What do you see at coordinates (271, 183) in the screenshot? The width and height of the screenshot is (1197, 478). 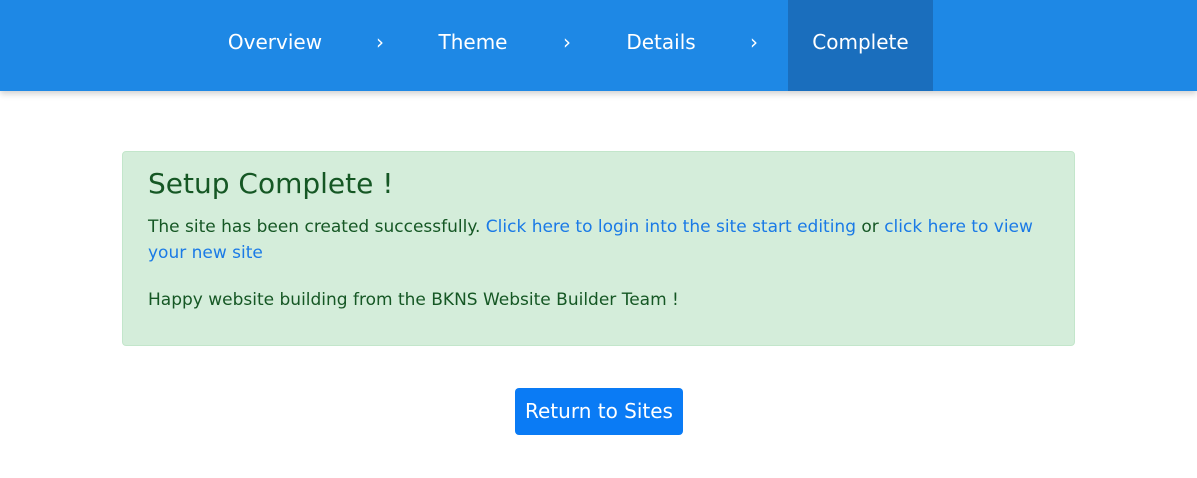 I see `alert-title: Setup Complete !` at bounding box center [271, 183].